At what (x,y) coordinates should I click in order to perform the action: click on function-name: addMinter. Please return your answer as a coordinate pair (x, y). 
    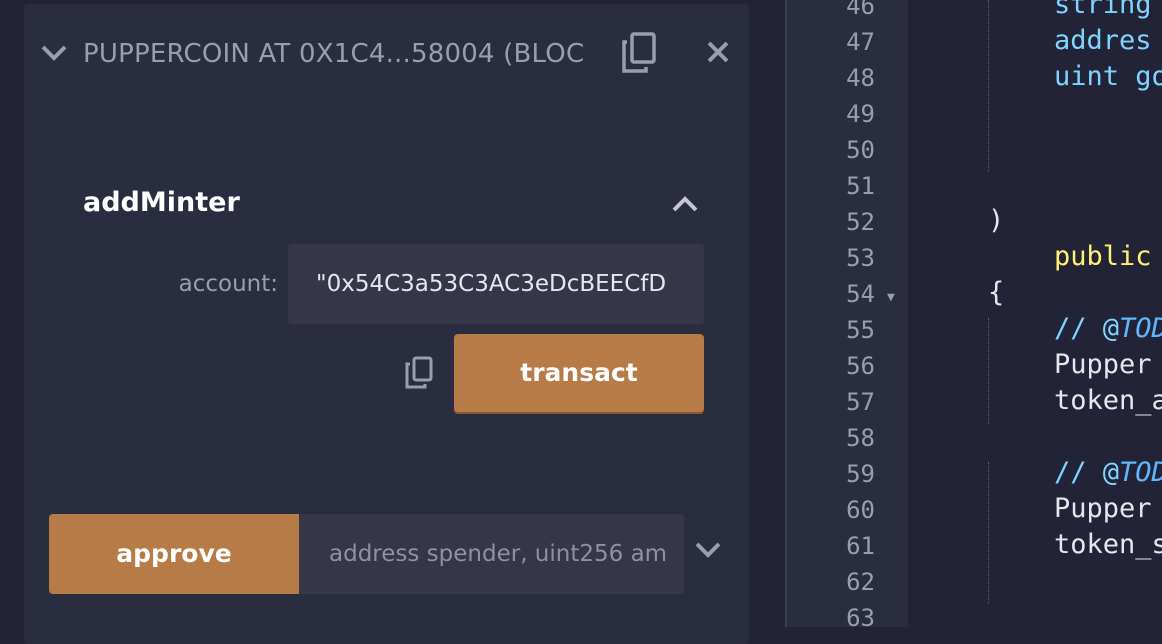
    Looking at the image, I should click on (161, 202).